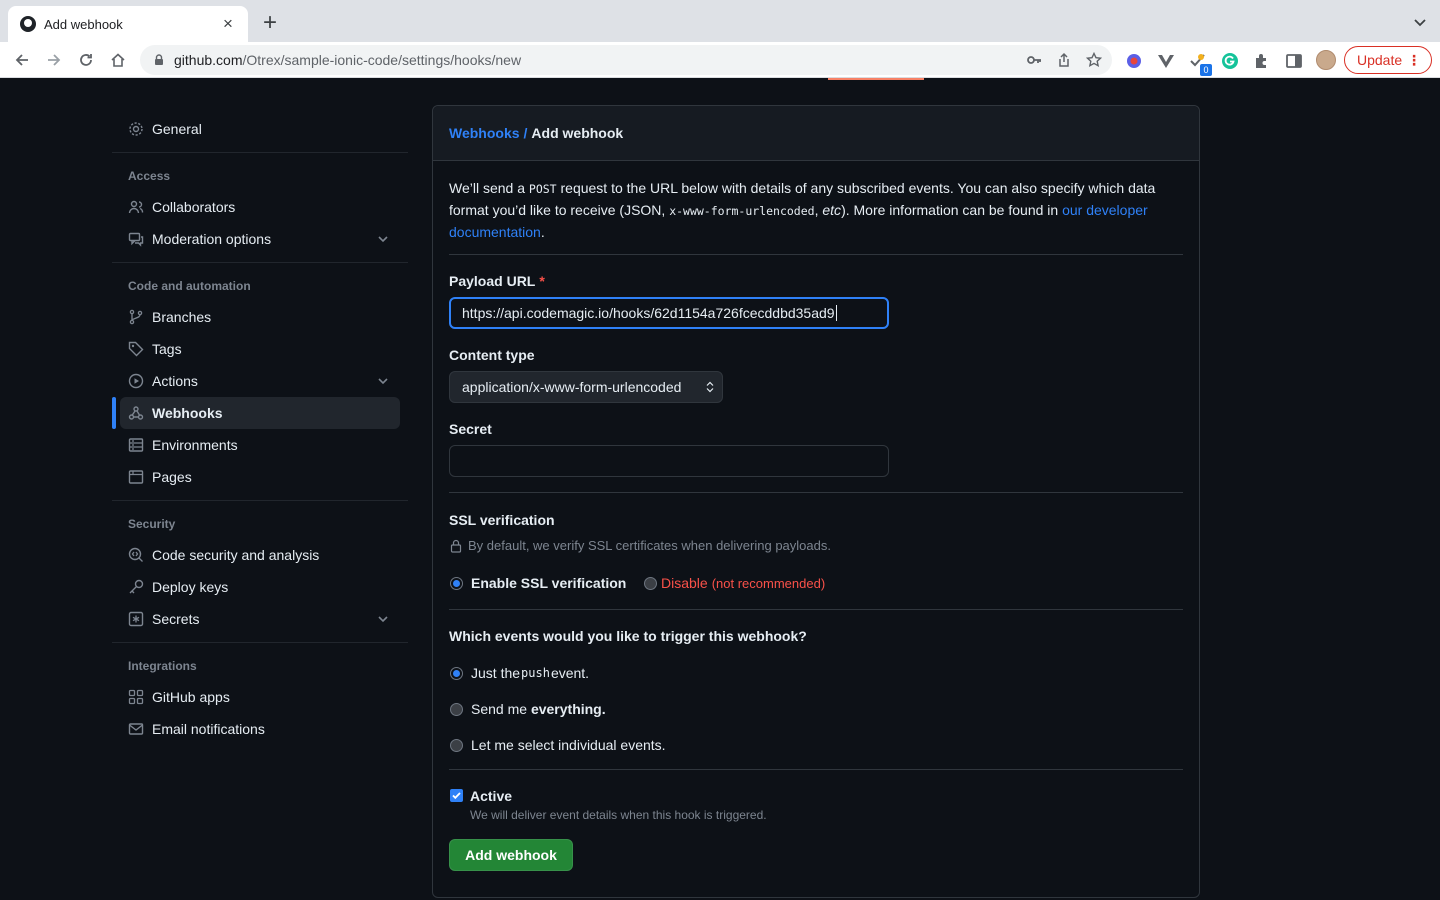 This screenshot has width=1440, height=900. Describe the element at coordinates (54, 60) in the screenshot. I see `forward-icon` at that location.